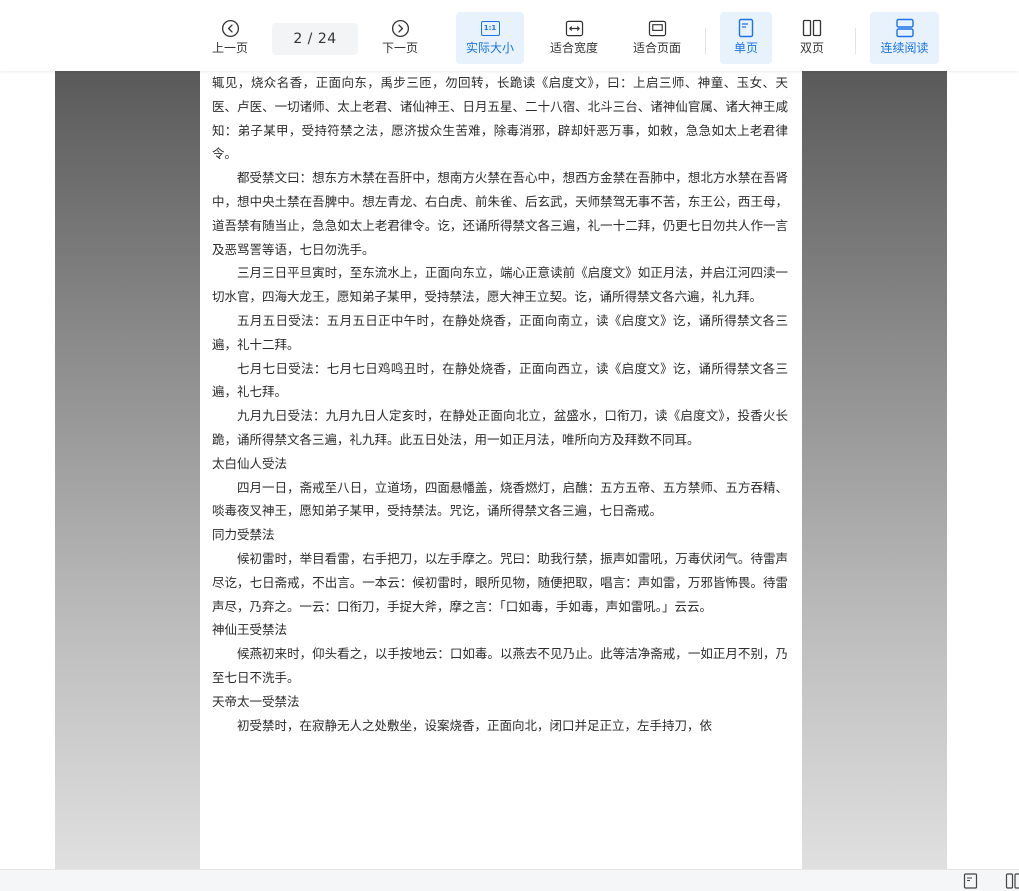  Describe the element at coordinates (230, 28) in the screenshot. I see `chevron-left-circle-icon` at that location.